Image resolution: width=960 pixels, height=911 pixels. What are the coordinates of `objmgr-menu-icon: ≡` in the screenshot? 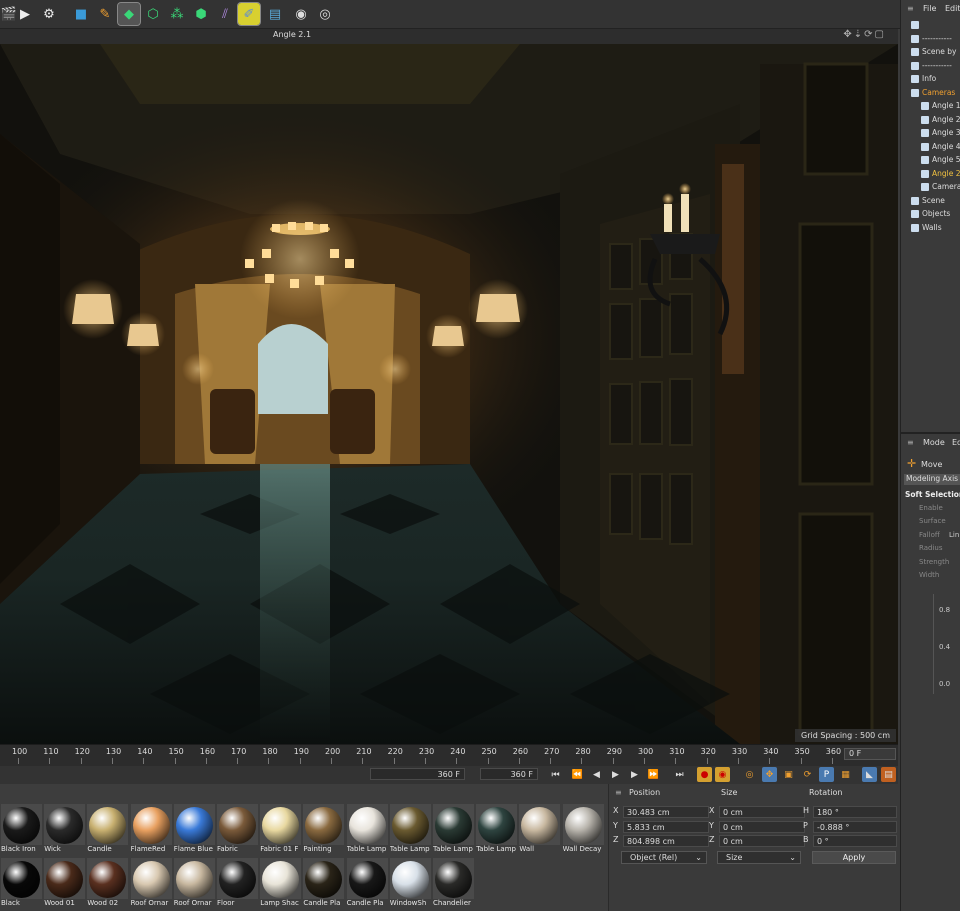 It's located at (910, 8).